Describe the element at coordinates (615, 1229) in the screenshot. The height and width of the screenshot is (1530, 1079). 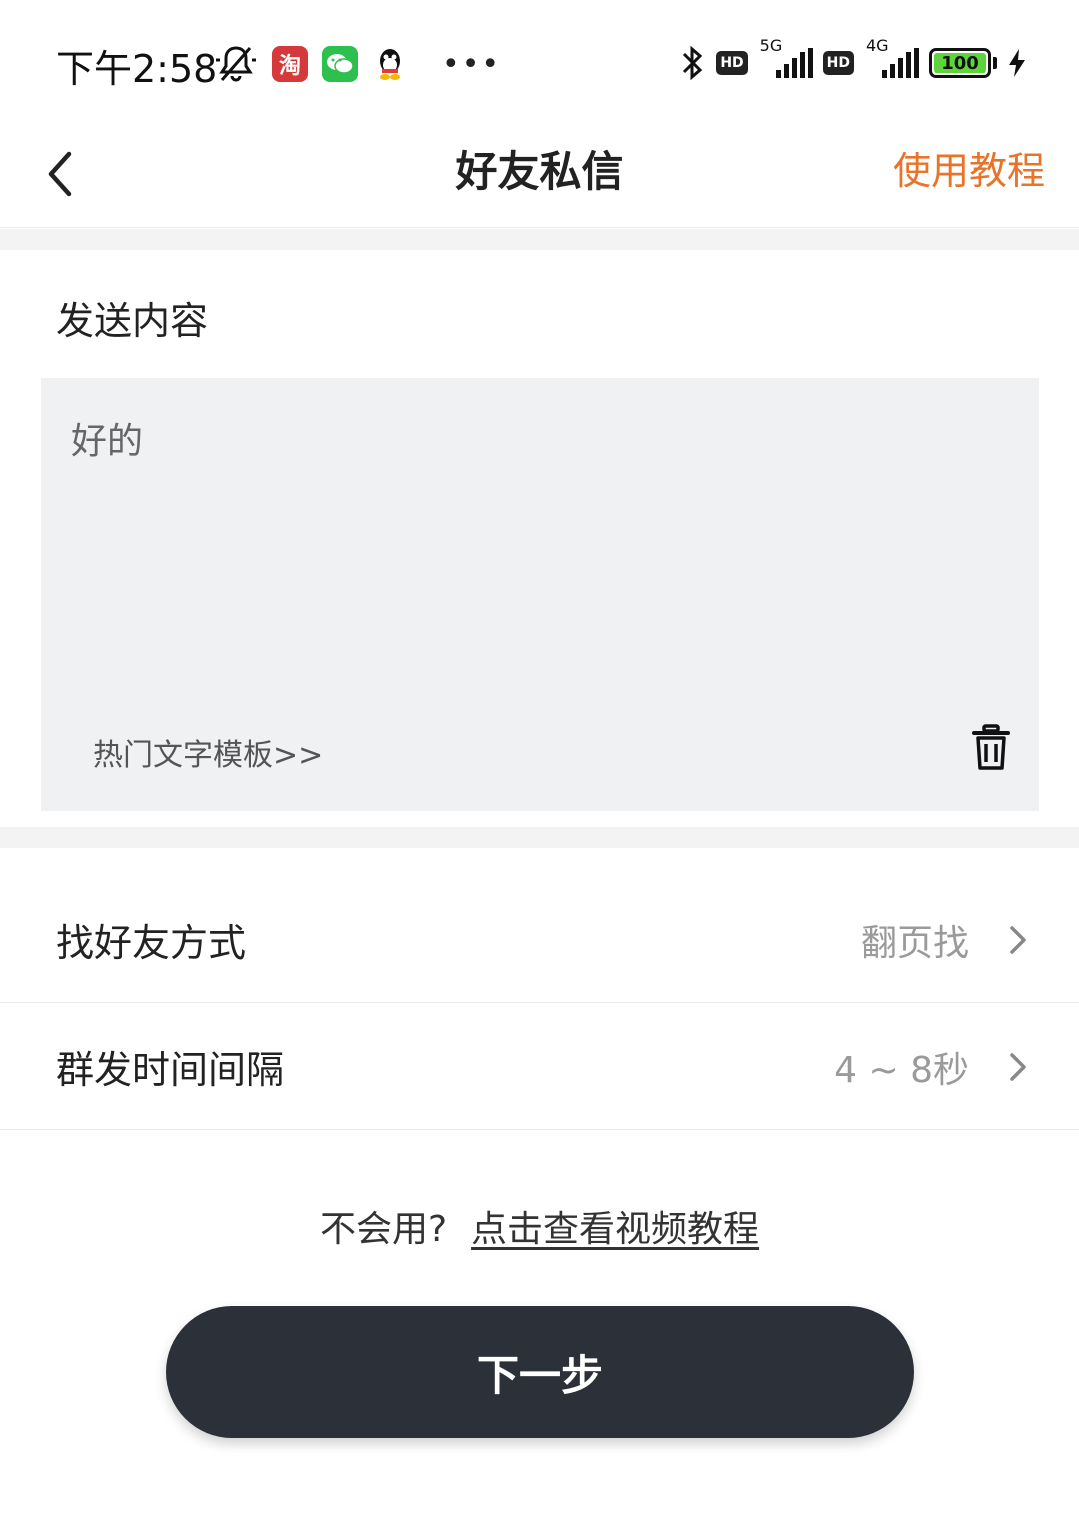
I see `video-tutorial-link: 点击查看视频教程` at that location.